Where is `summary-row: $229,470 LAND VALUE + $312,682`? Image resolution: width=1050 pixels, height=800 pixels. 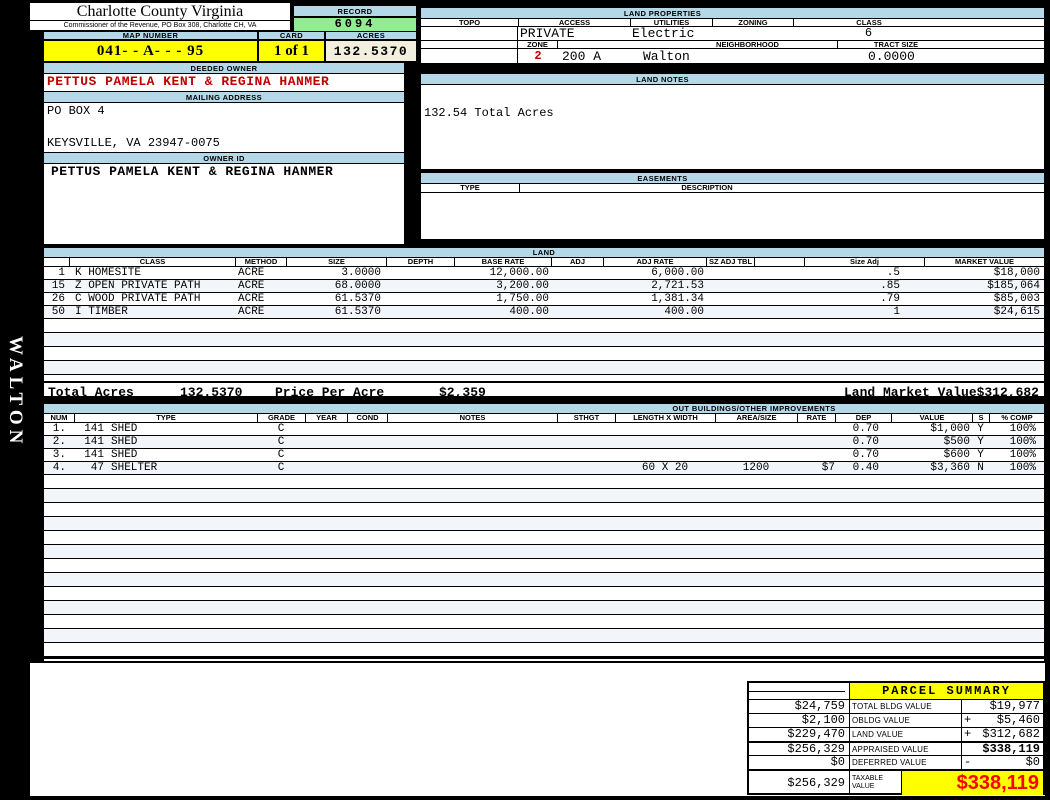
summary-row: $229,470 LAND VALUE + $312,682 is located at coordinates (896, 734).